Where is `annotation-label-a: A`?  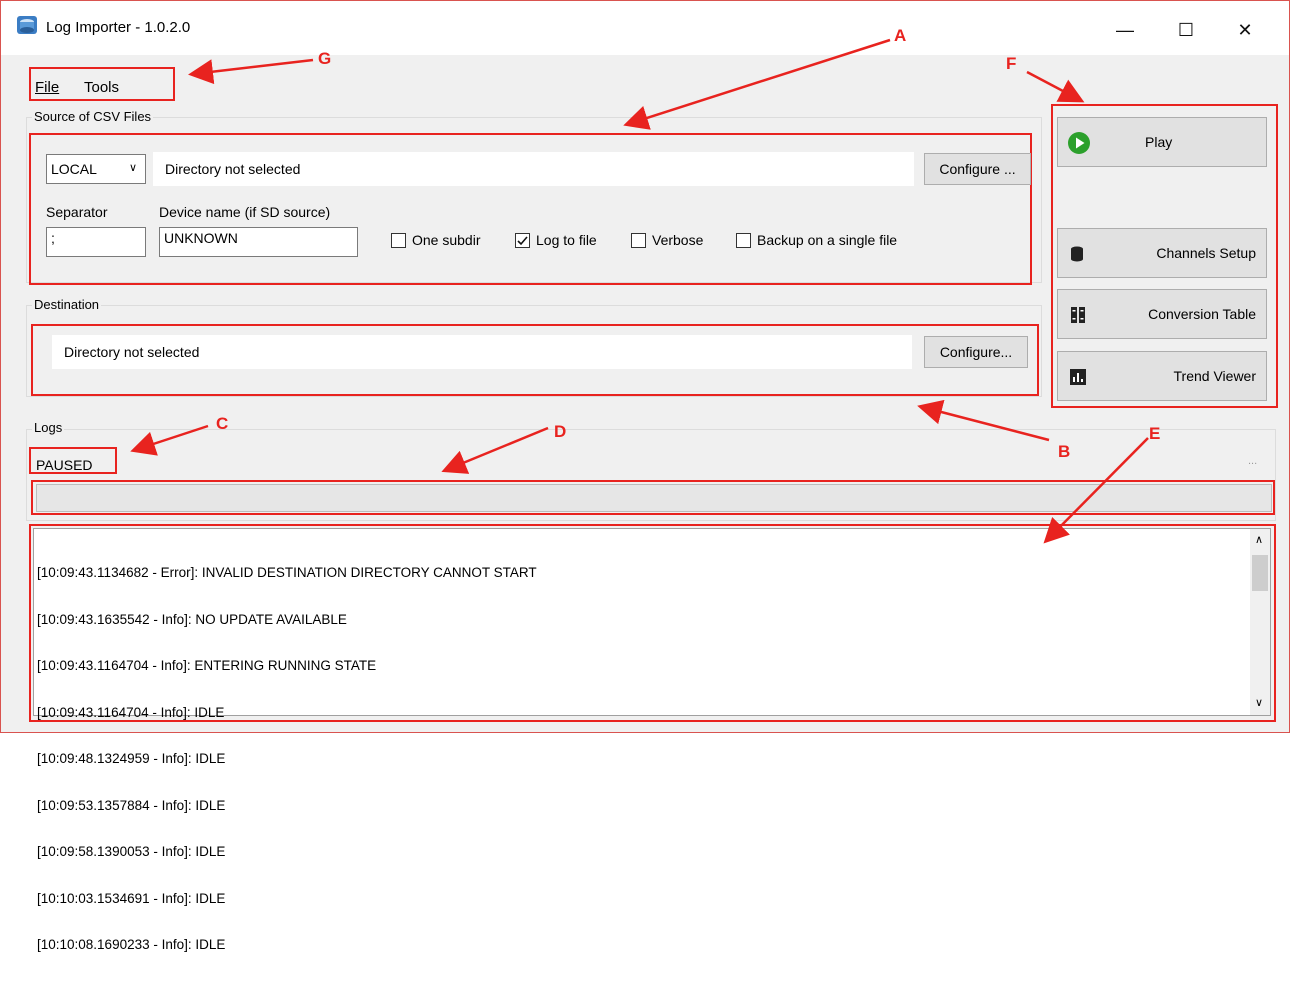 annotation-label-a: A is located at coordinates (900, 35).